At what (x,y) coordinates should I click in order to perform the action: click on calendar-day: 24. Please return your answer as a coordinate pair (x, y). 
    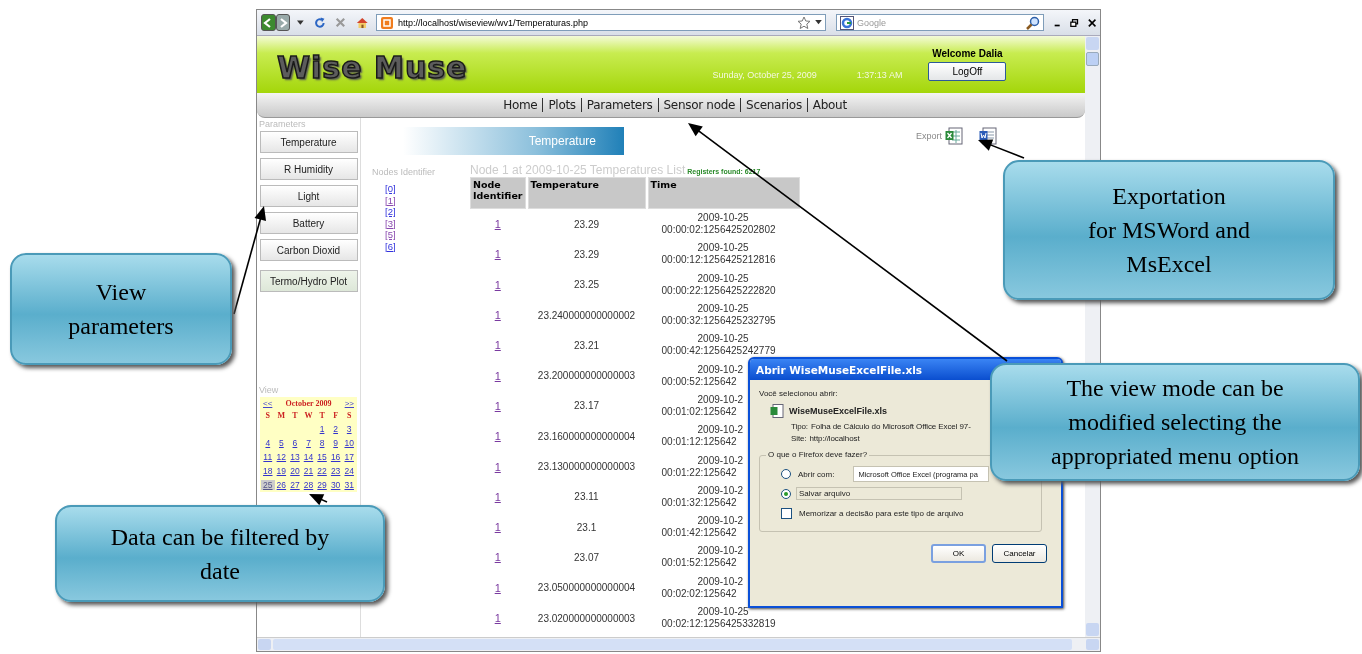
    Looking at the image, I should click on (349, 471).